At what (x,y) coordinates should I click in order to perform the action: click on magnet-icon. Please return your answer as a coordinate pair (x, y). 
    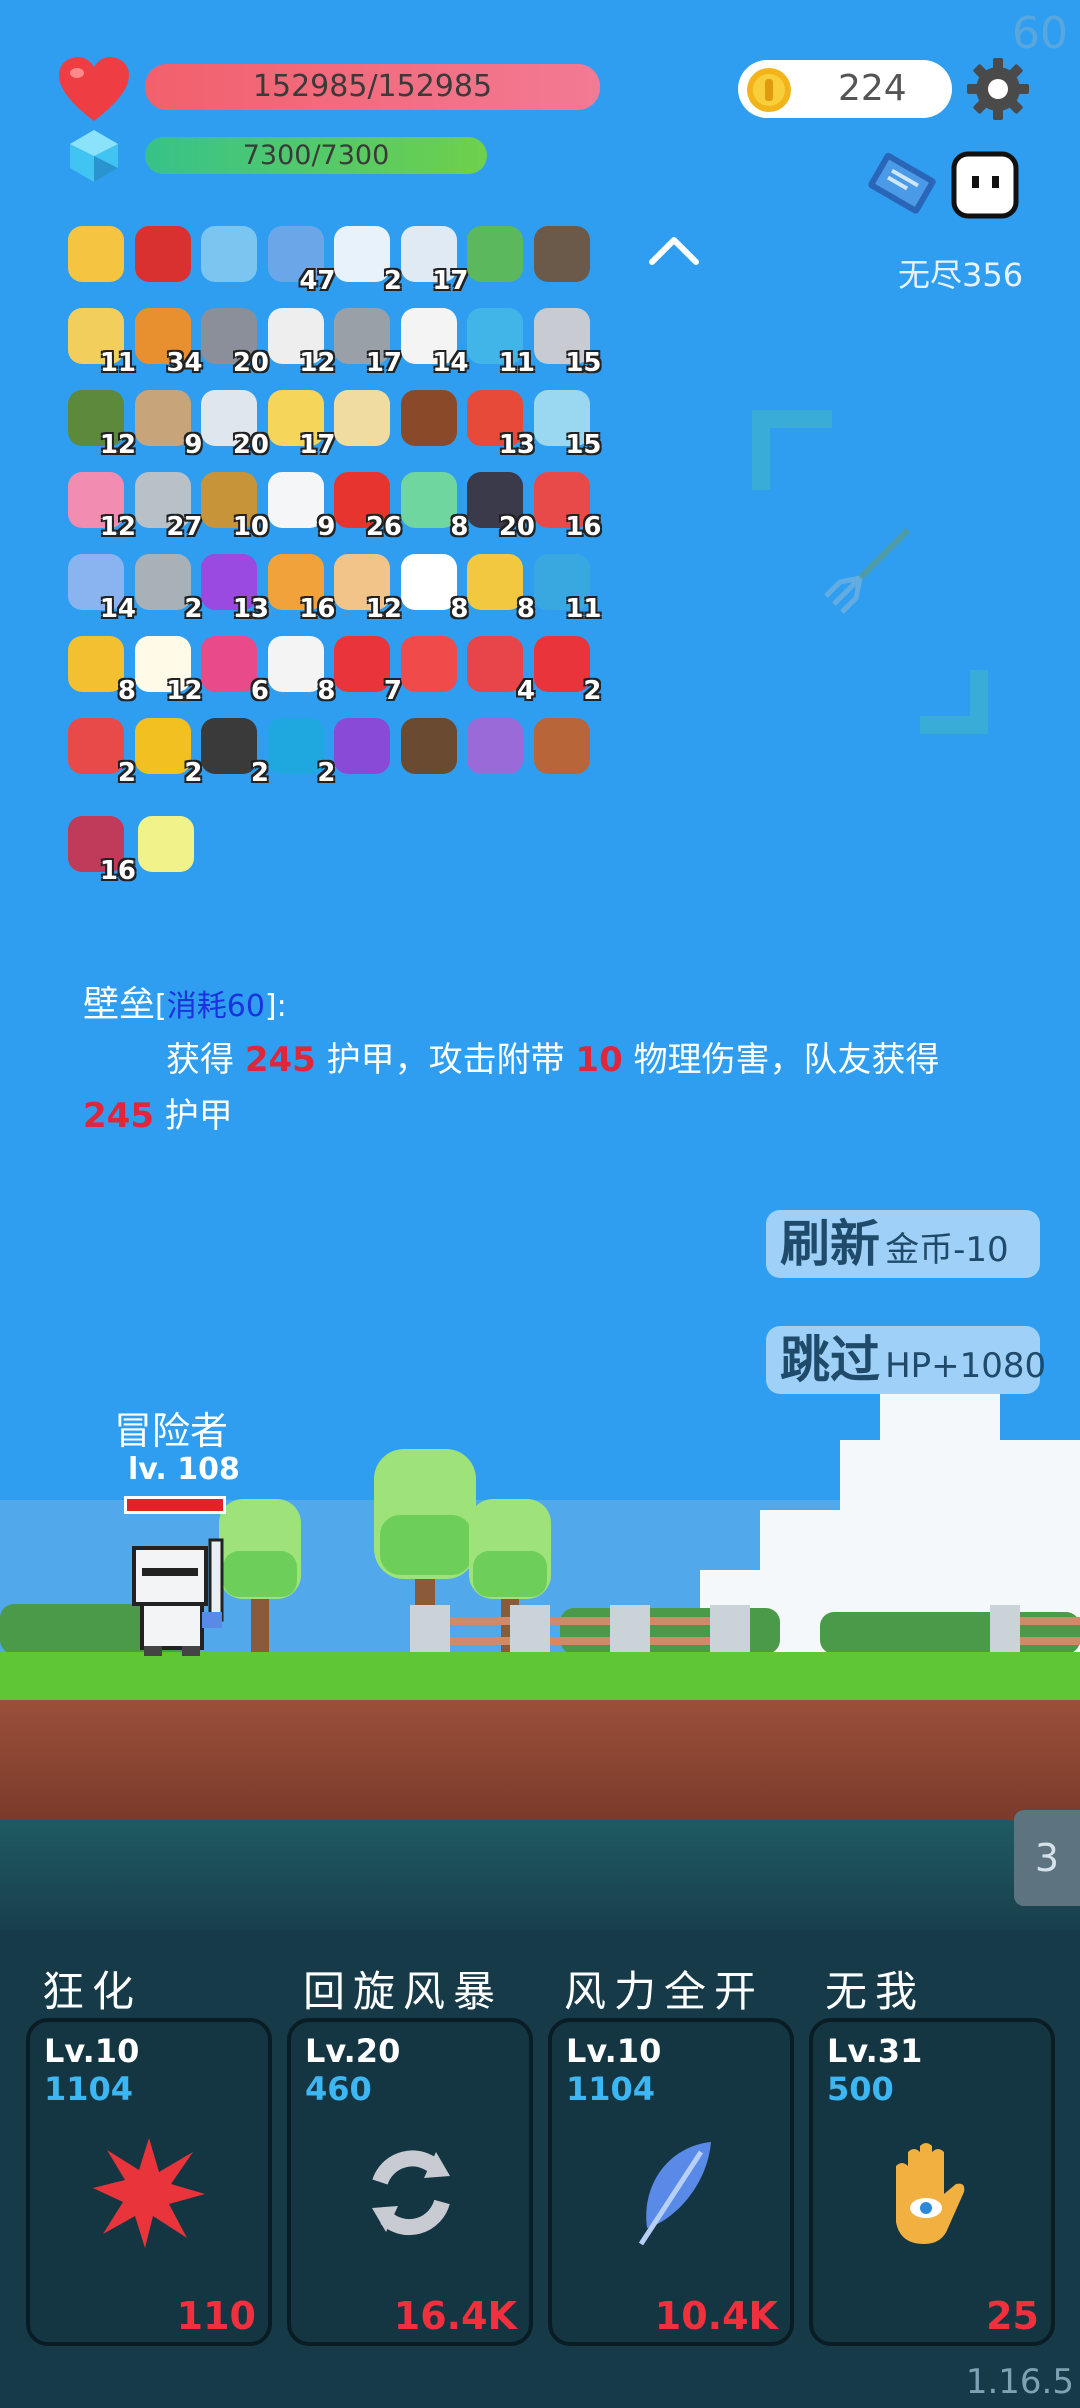
    Looking at the image, I should click on (162, 254).